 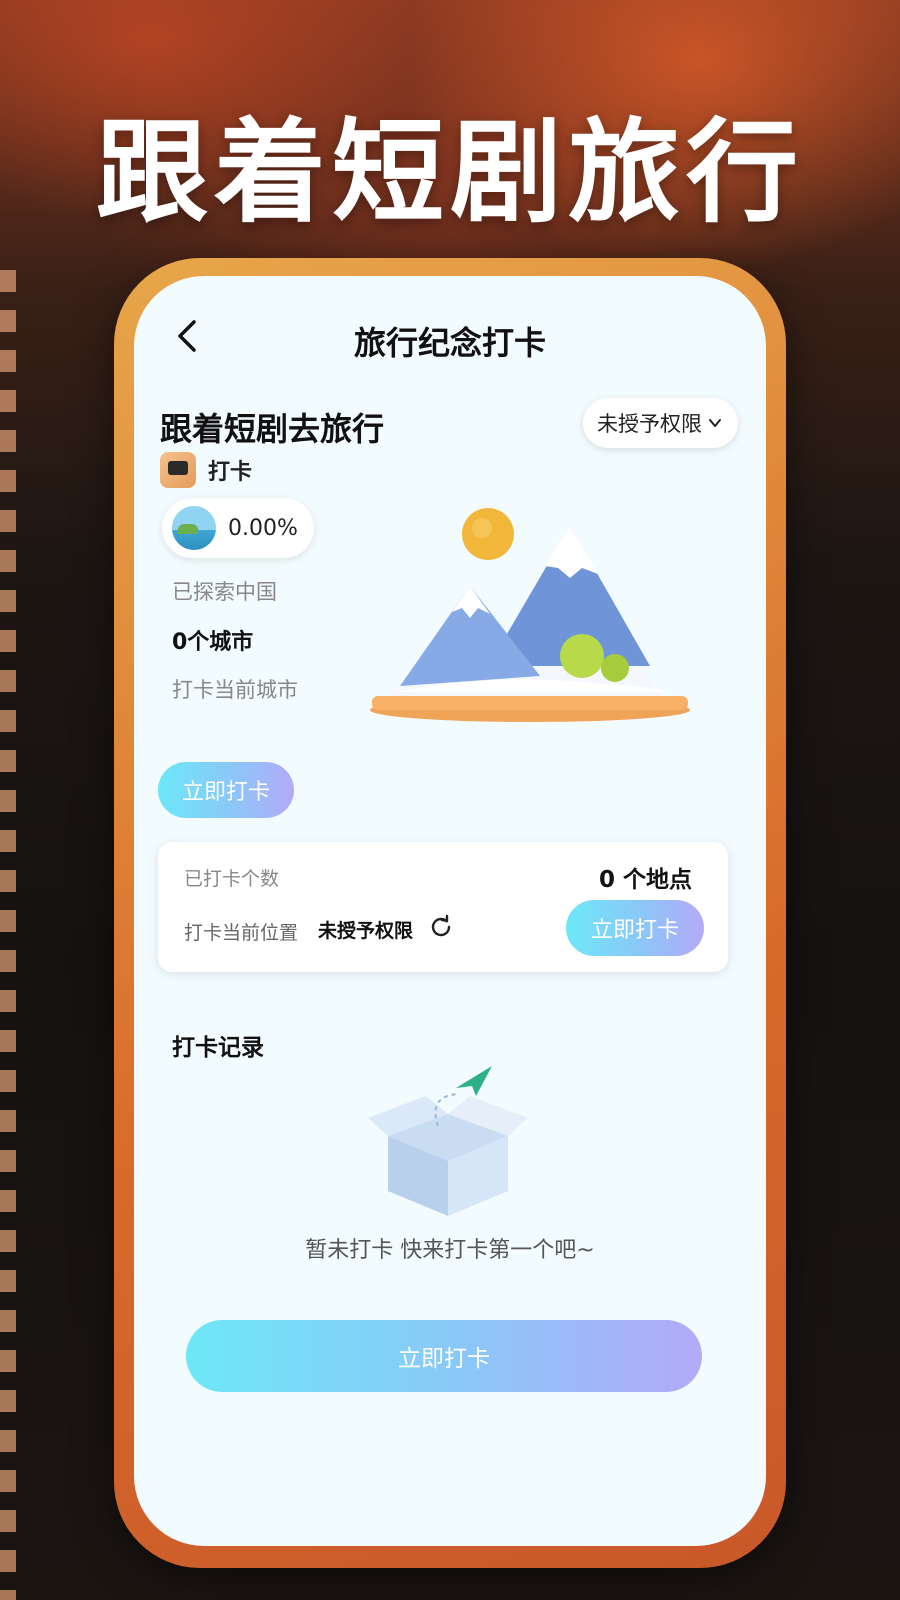 I want to click on permission-label: 未授予权限, so click(x=649, y=424).